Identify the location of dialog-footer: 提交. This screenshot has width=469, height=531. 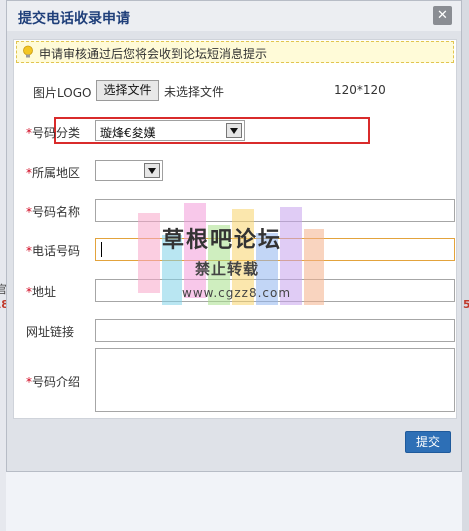
(234, 441).